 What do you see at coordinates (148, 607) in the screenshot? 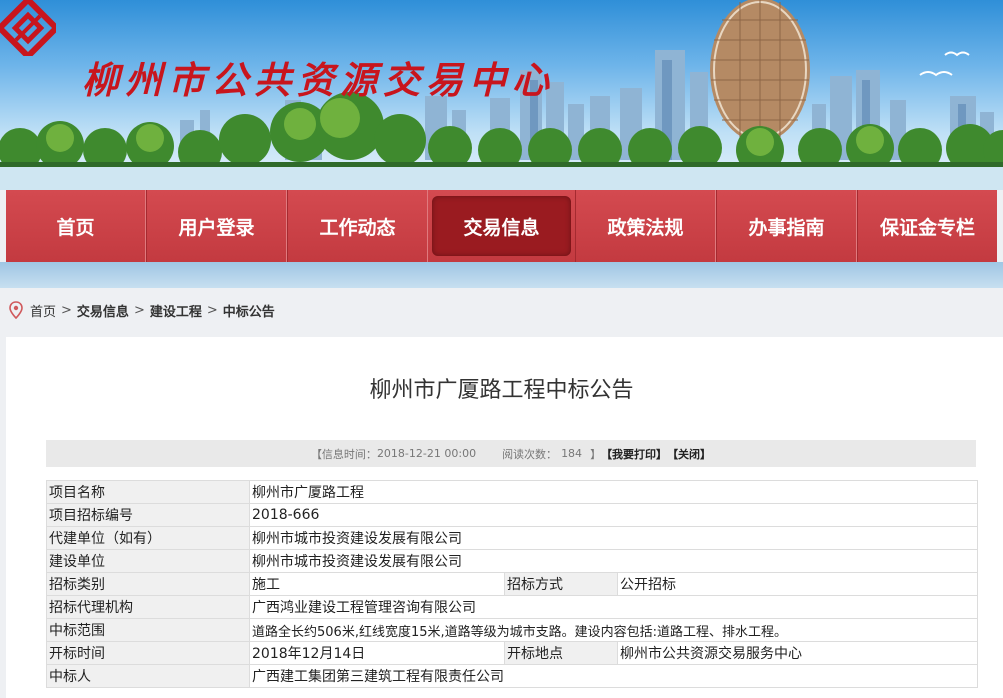
I see `agency-label: 招标代理机构` at bounding box center [148, 607].